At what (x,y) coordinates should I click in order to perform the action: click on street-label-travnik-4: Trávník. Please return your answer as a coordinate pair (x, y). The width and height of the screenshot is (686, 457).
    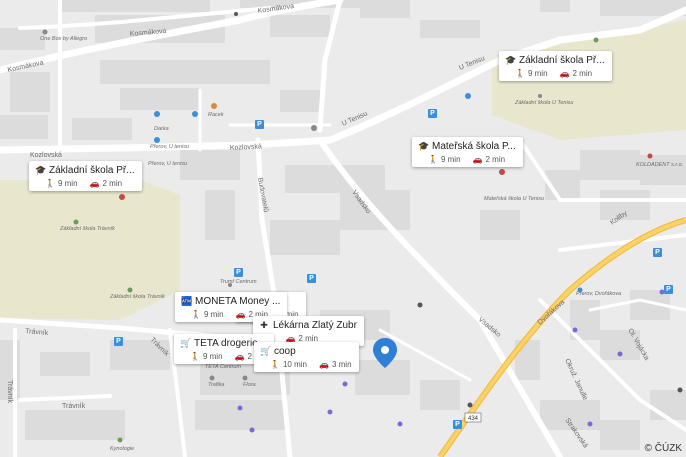
    Looking at the image, I should click on (74, 406).